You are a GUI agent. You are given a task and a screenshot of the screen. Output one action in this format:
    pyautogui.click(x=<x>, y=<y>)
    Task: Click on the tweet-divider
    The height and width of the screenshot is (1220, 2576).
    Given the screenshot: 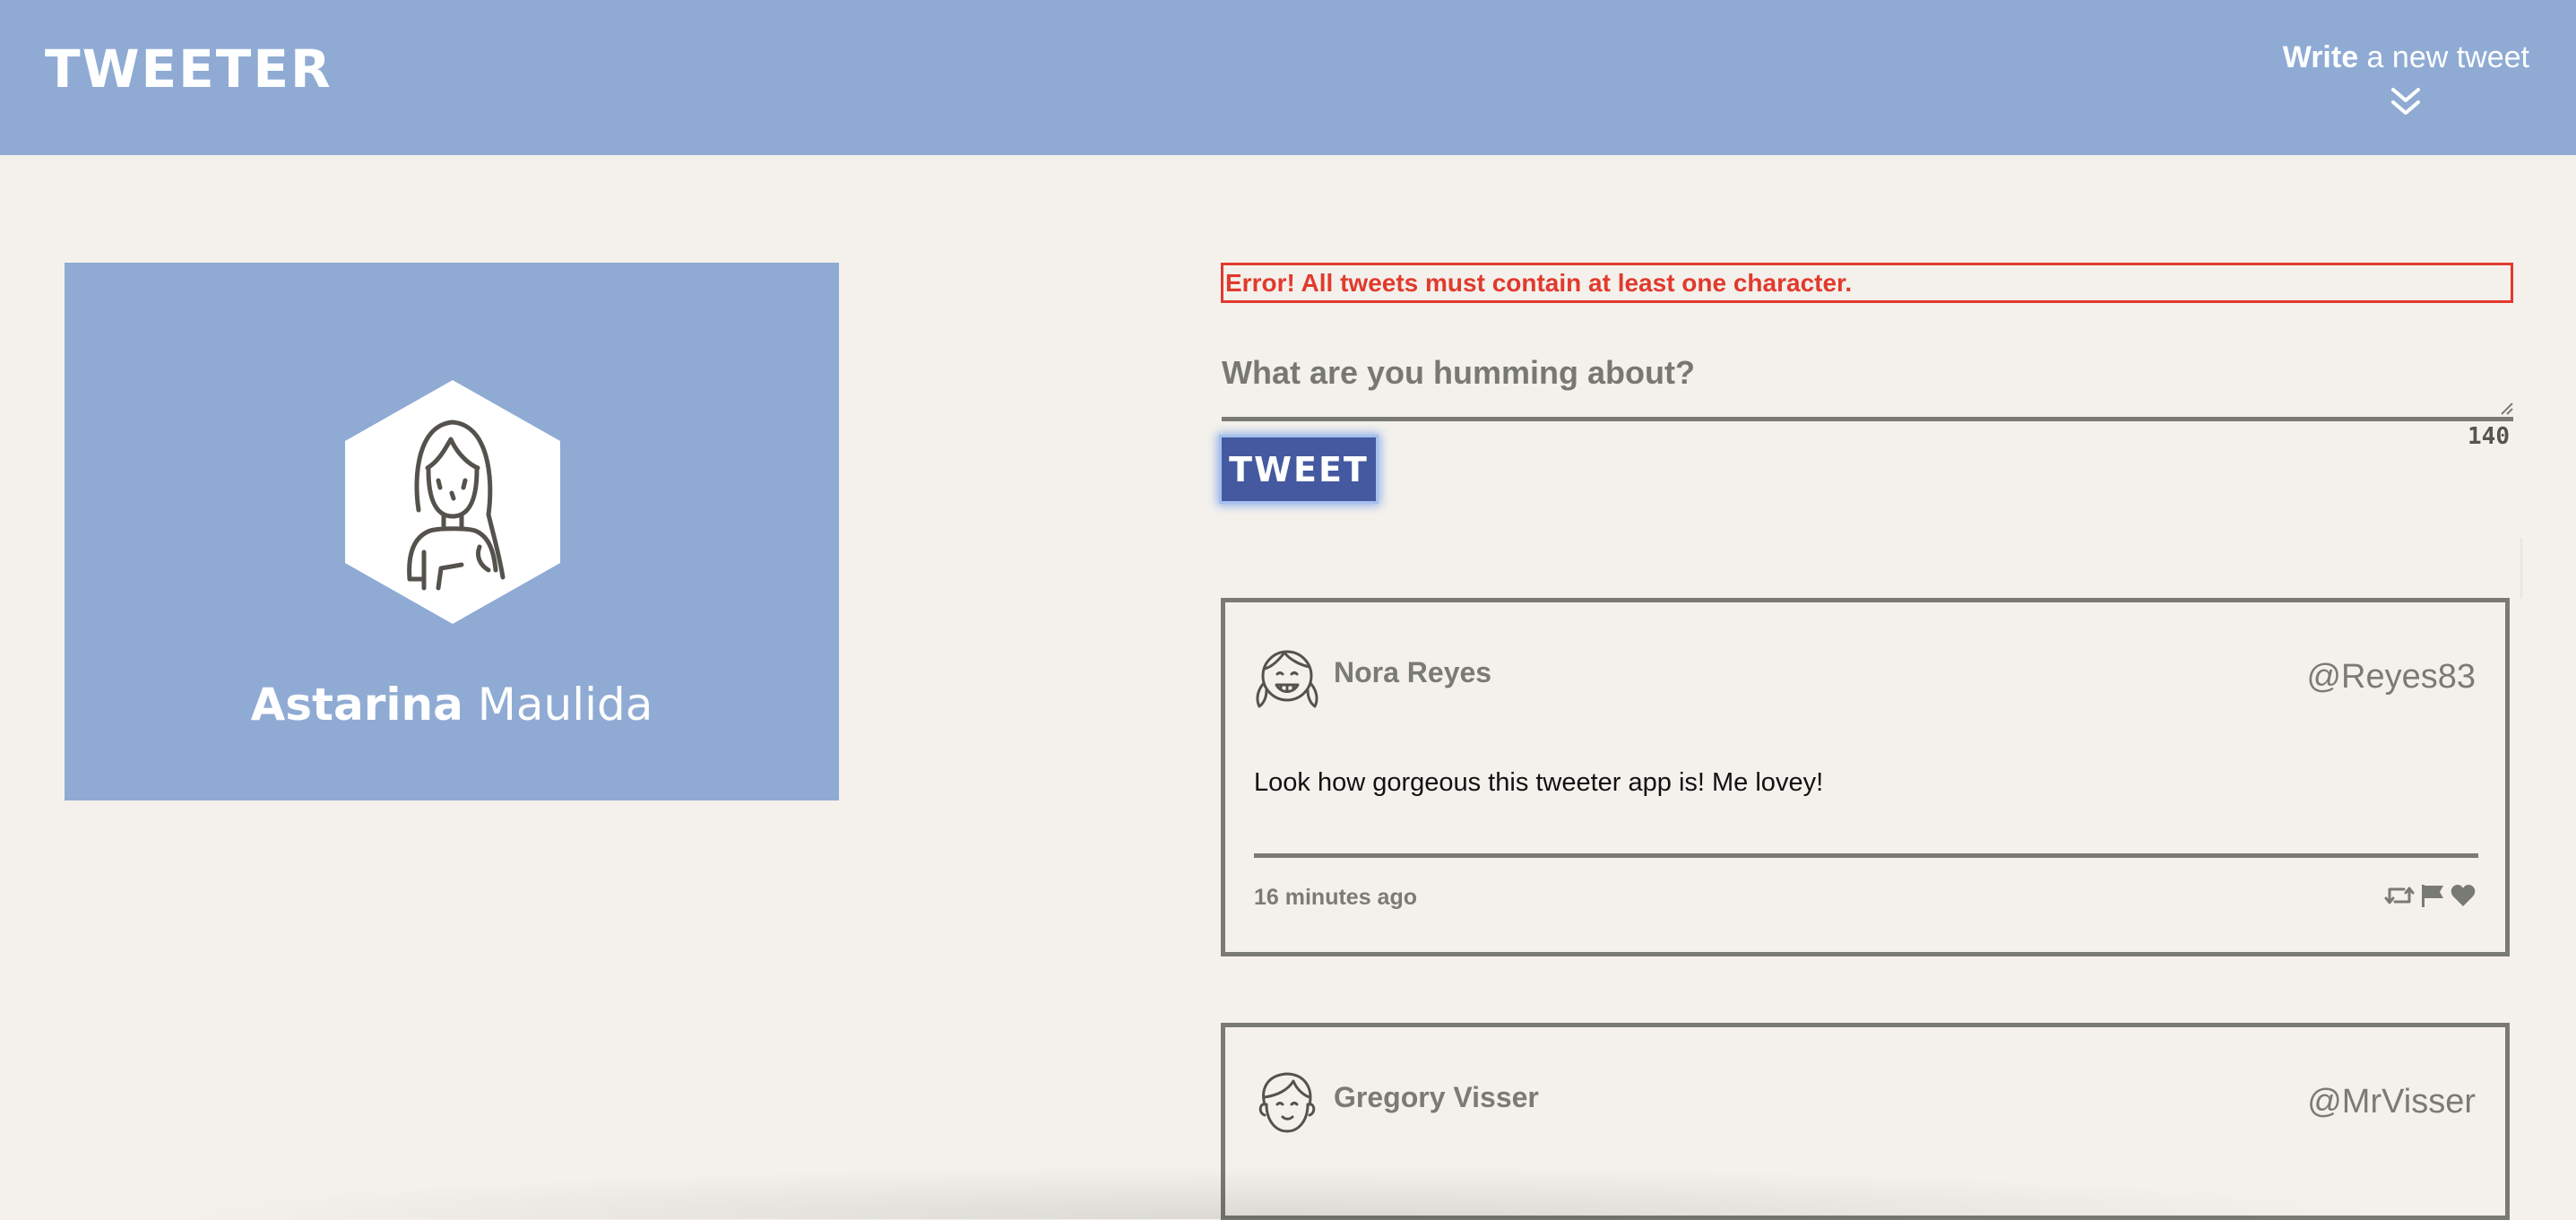 What is the action you would take?
    pyautogui.click(x=1866, y=855)
    